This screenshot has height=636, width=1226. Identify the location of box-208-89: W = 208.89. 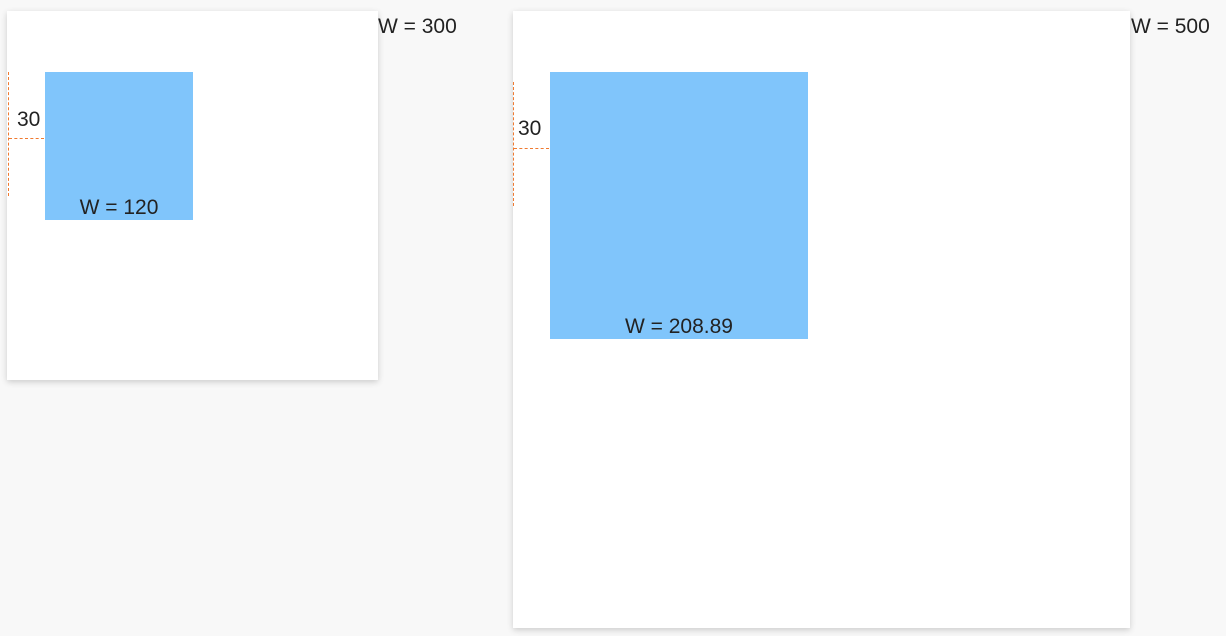
(679, 205).